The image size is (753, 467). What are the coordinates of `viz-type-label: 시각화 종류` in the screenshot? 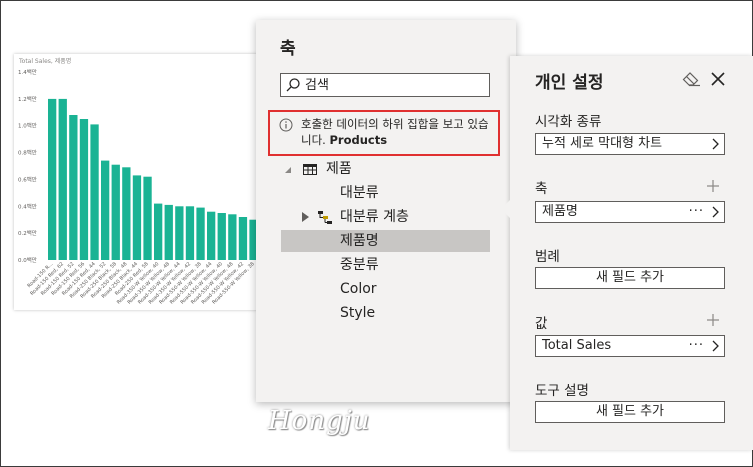 It's located at (568, 122).